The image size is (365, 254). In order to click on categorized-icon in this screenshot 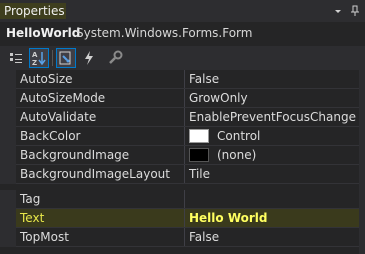, I will do `click(16, 58)`.